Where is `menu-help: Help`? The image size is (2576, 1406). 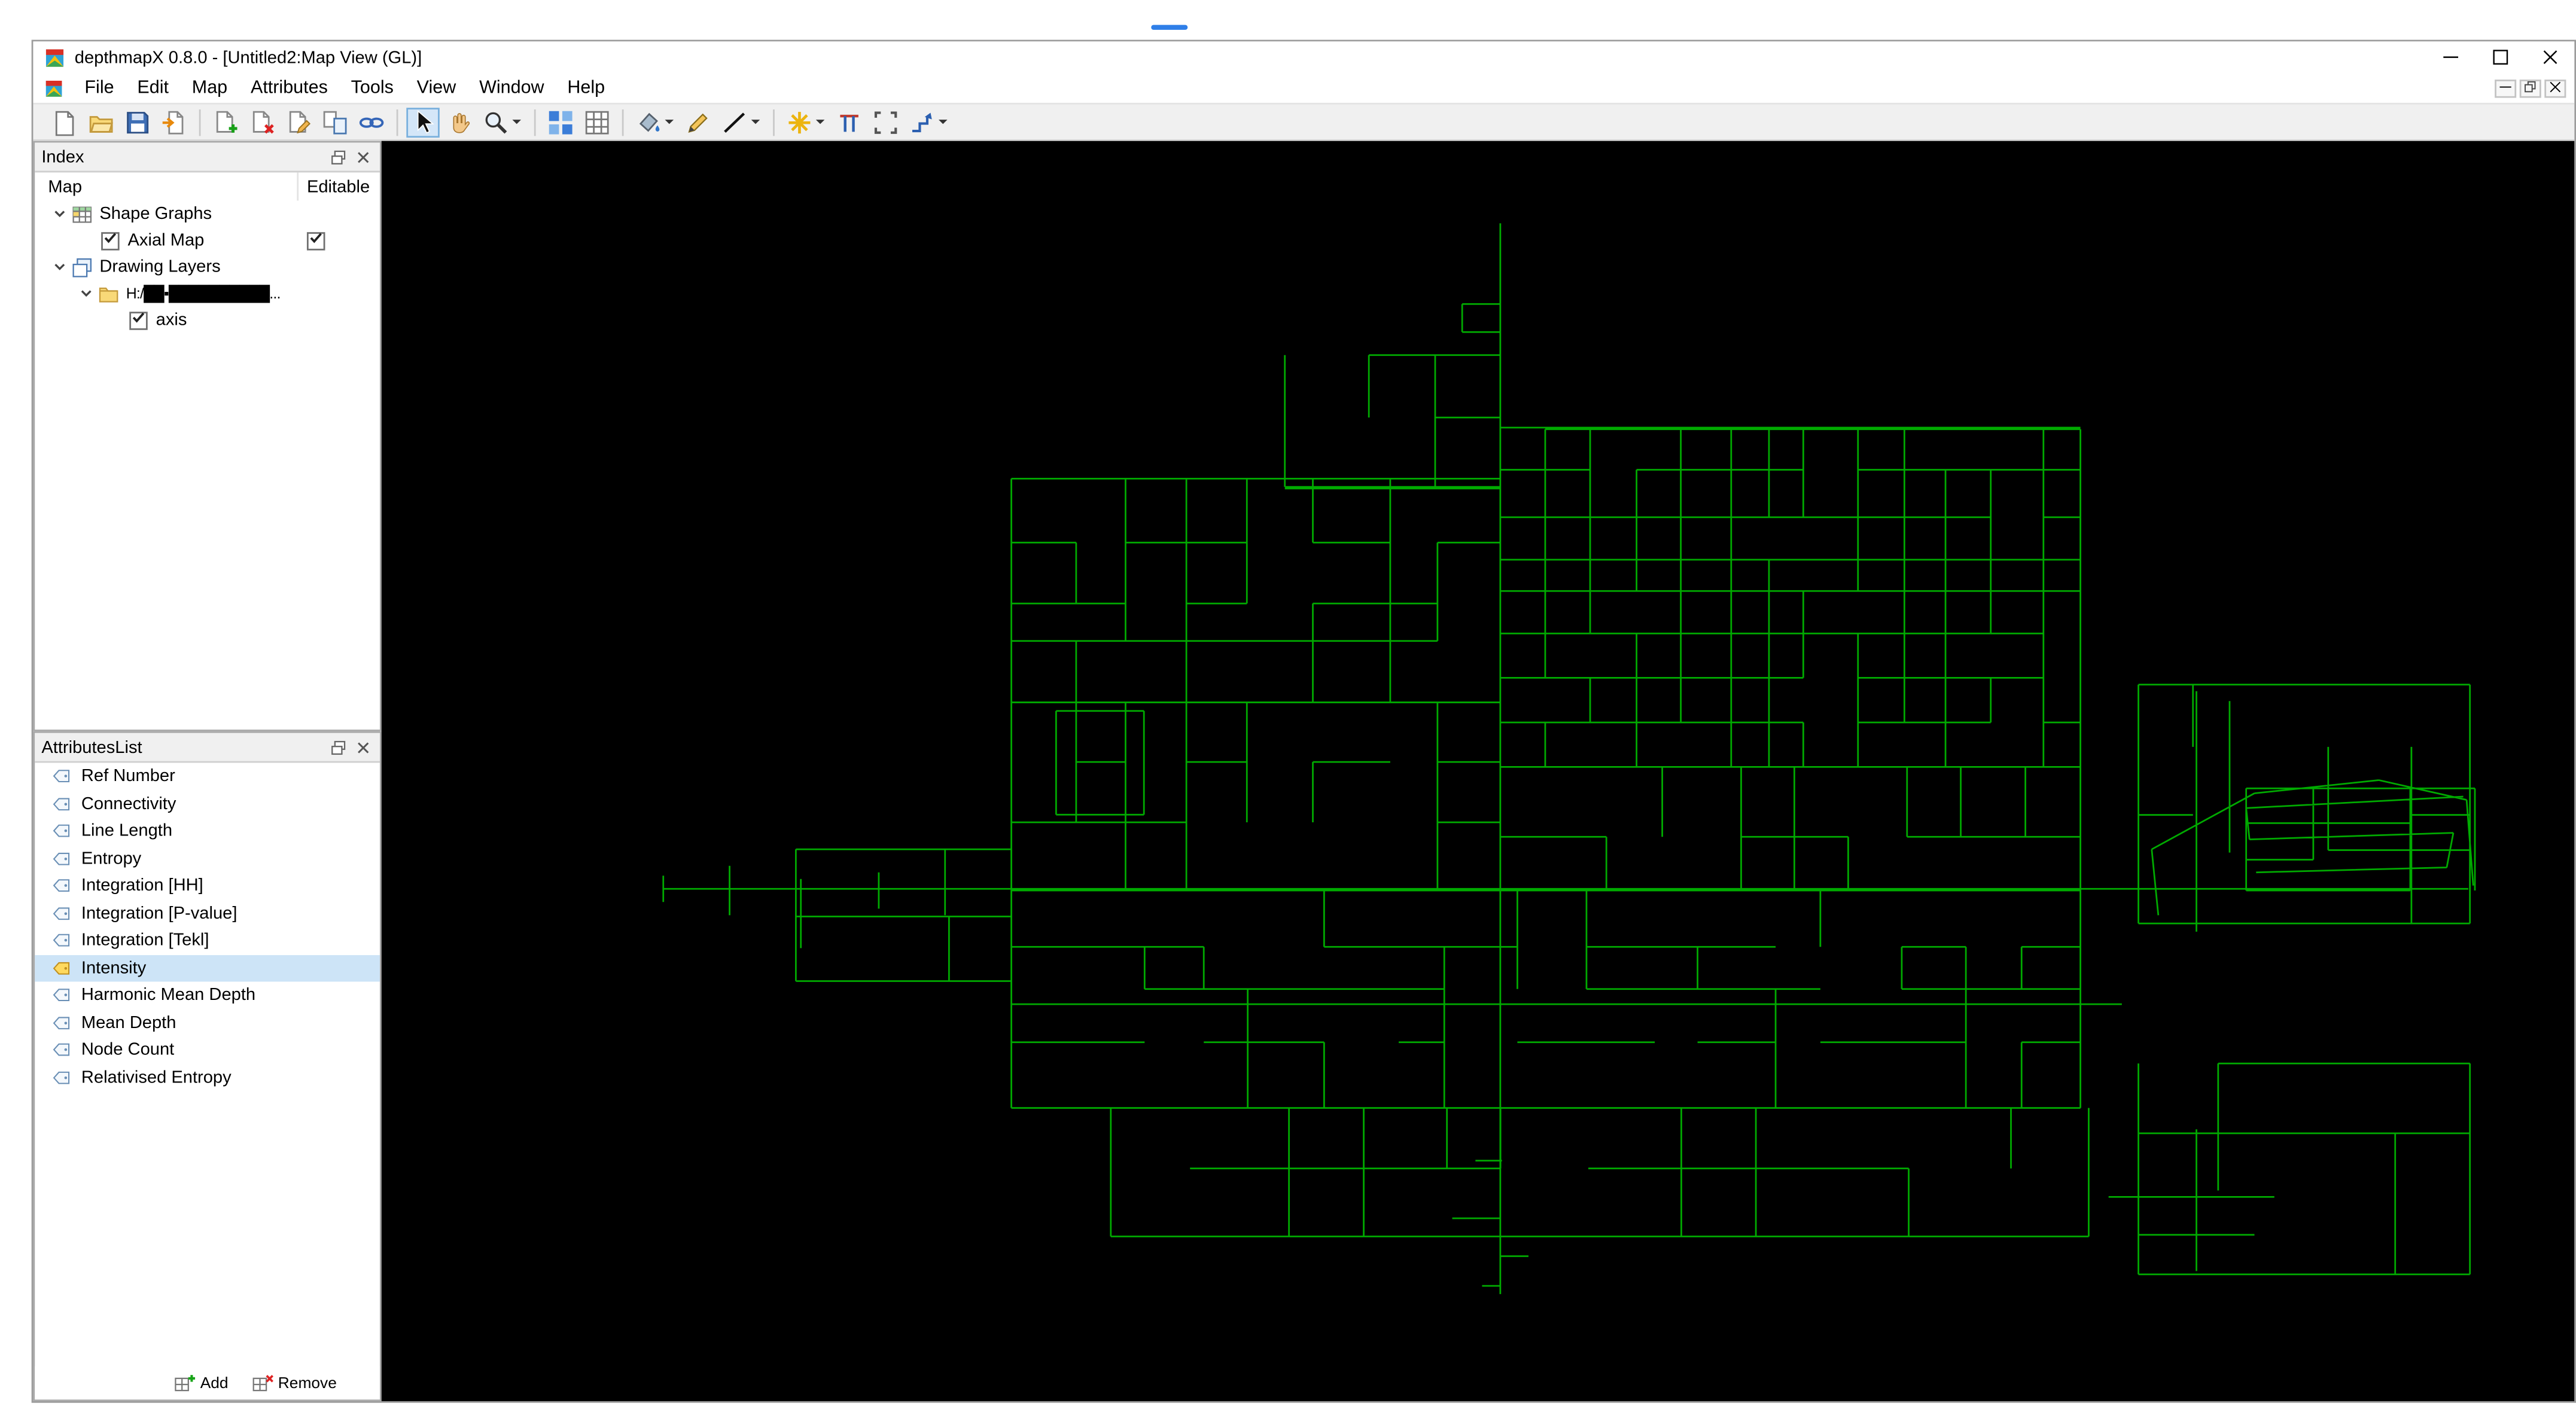
menu-help: Help is located at coordinates (586, 88).